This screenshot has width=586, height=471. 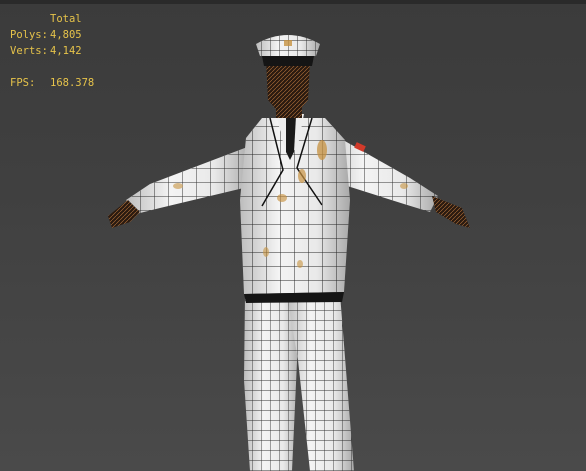 I want to click on head, so click(x=288, y=89).